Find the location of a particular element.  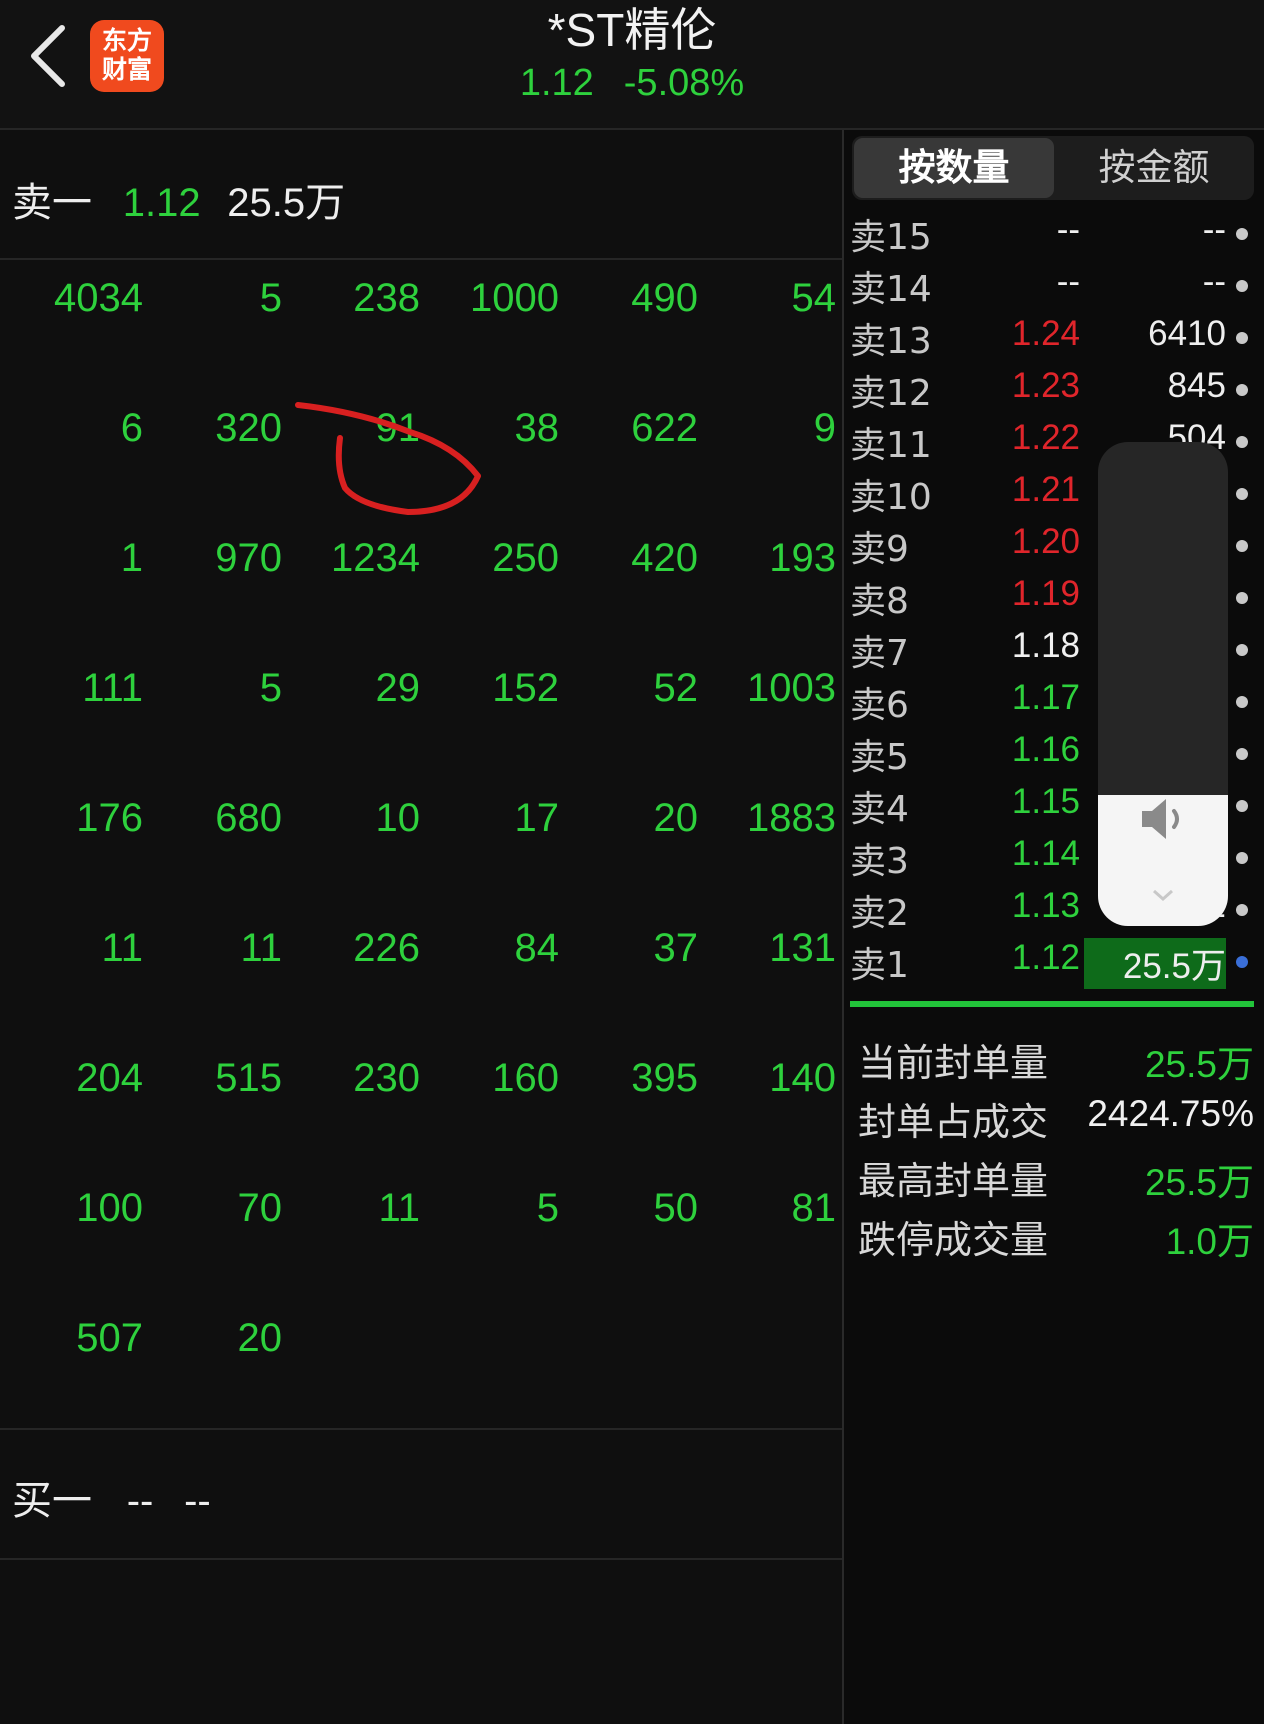

level-price: 1.14 is located at coordinates (1045, 853).